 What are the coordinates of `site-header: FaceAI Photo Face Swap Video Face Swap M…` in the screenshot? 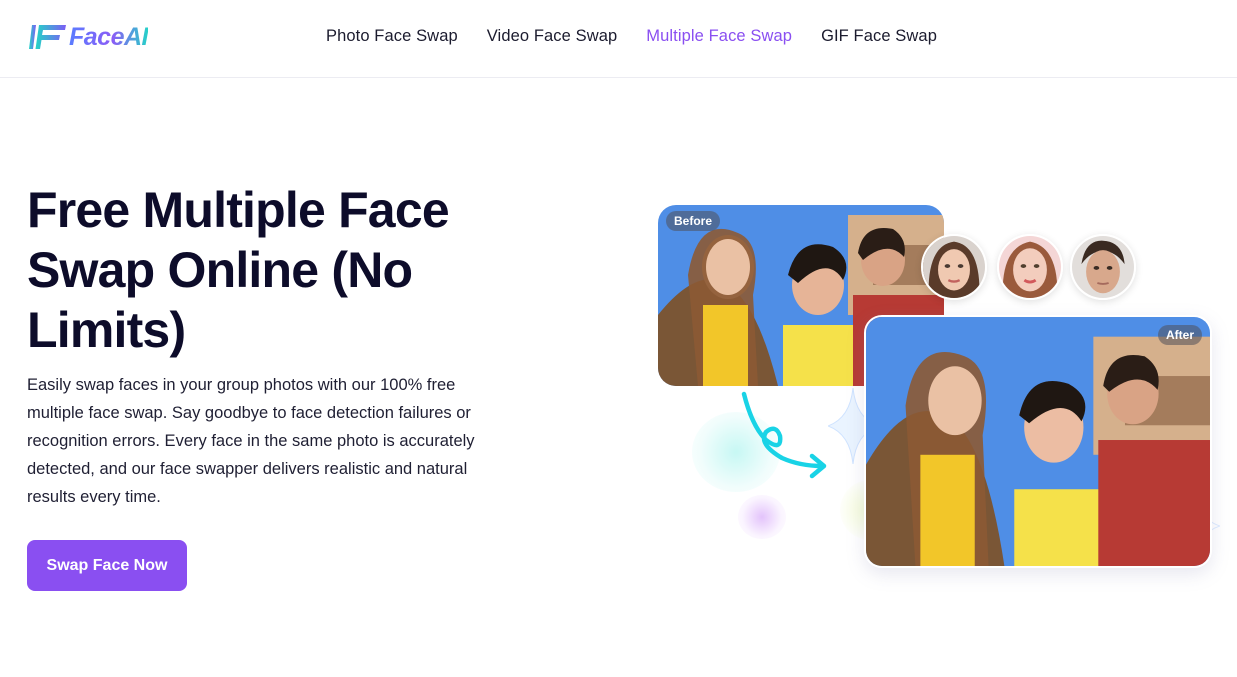 It's located at (618, 39).